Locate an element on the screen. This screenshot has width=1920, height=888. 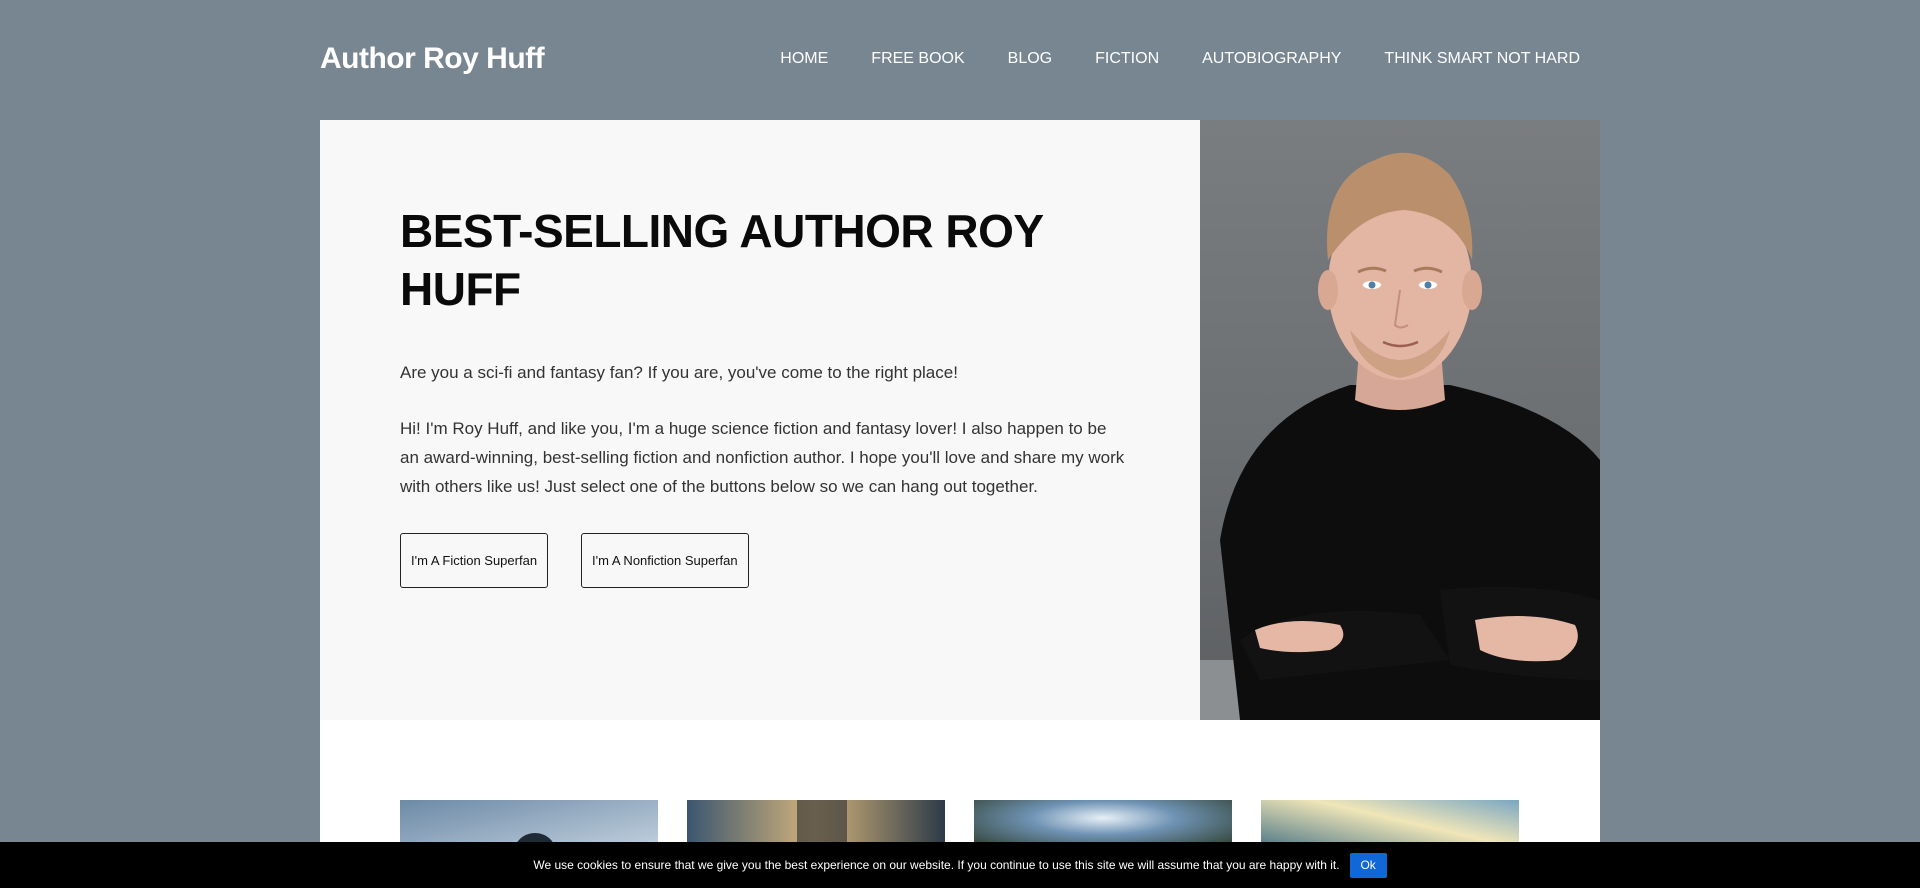
fiction-superfan-button: I'm A Fiction Superfan is located at coordinates (474, 560).